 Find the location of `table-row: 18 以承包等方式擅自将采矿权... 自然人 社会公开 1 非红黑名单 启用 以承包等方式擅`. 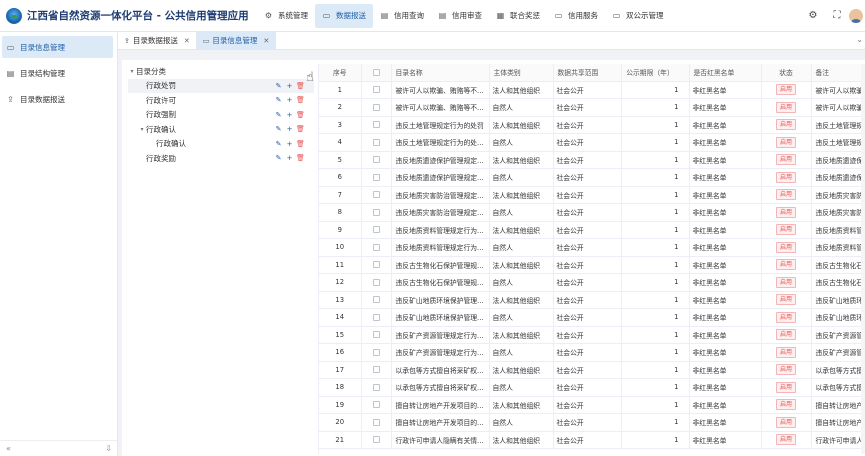

table-row: 18 以承包等方式擅自将采矿权... 自然人 社会公开 1 非红黑名单 启用 以承包等方式擅 is located at coordinates (592, 387).